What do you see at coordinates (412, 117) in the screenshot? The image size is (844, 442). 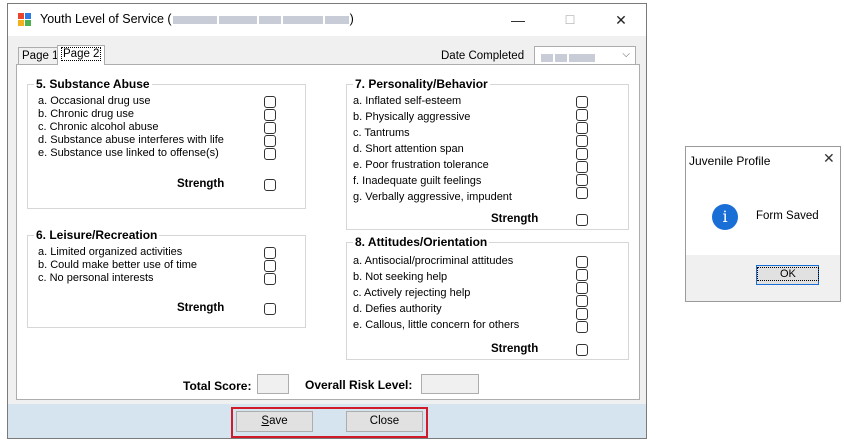 I see `item-physically-aggressive: b. Physically aggressive` at bounding box center [412, 117].